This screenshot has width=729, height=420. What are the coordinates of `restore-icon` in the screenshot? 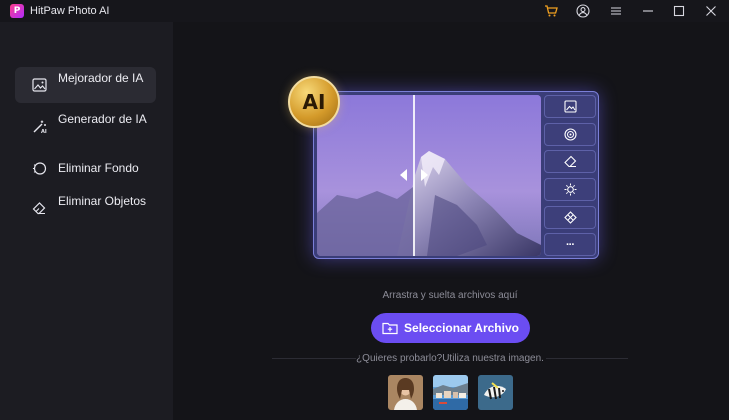 It's located at (570, 217).